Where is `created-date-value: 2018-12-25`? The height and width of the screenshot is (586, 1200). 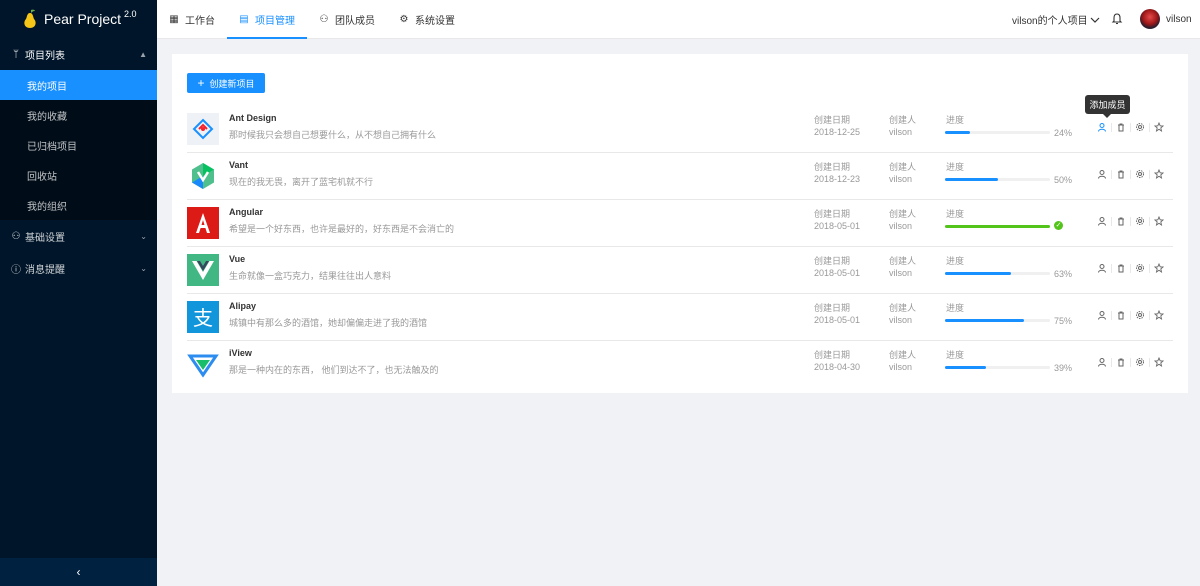 created-date-value: 2018-12-25 is located at coordinates (837, 132).